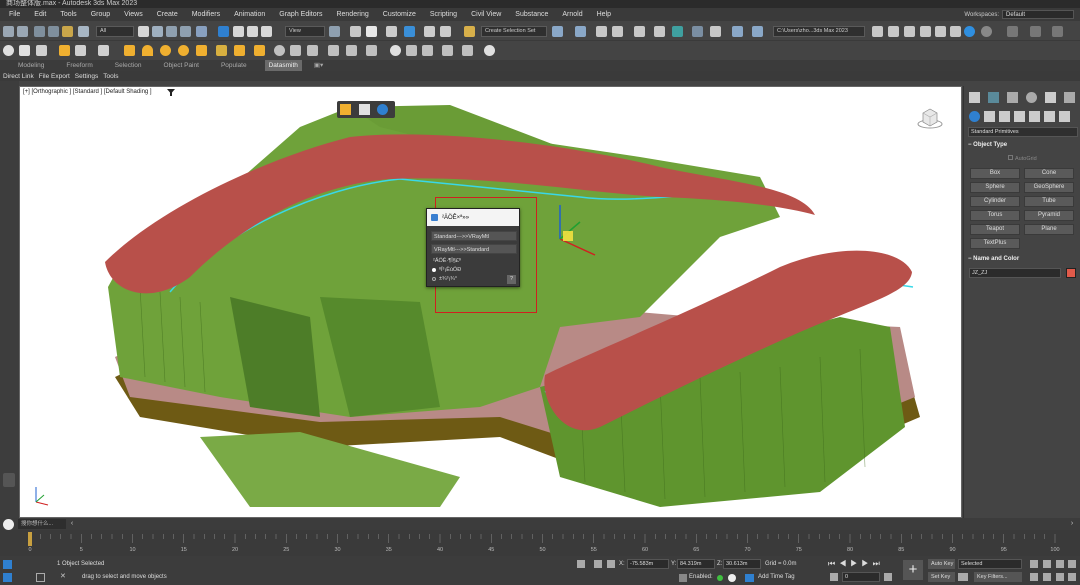 The image size is (1080, 585). I want to click on assistant-icon, so click(8, 524).